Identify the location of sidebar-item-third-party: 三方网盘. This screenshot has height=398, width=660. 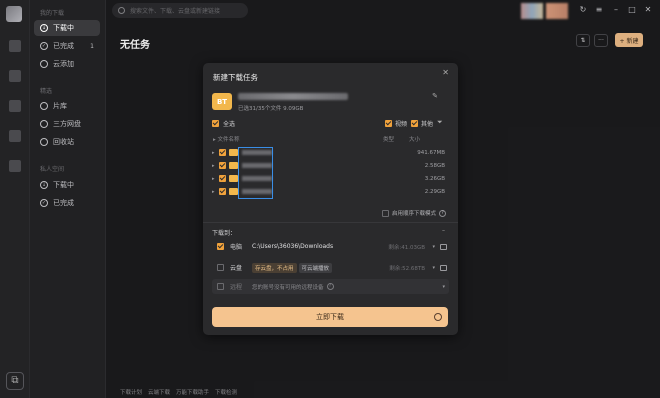
(67, 124).